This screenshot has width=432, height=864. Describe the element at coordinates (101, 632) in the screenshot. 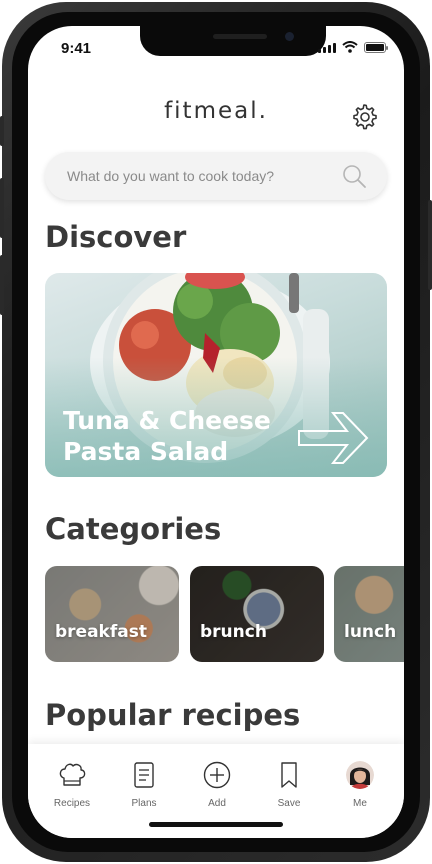

I see `category-label: breakfast` at that location.